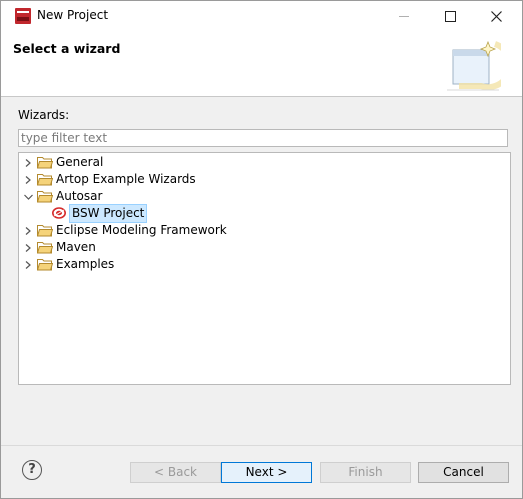 Image resolution: width=523 pixels, height=499 pixels. Describe the element at coordinates (108, 213) in the screenshot. I see `tree-item-label: BSW Project` at that location.